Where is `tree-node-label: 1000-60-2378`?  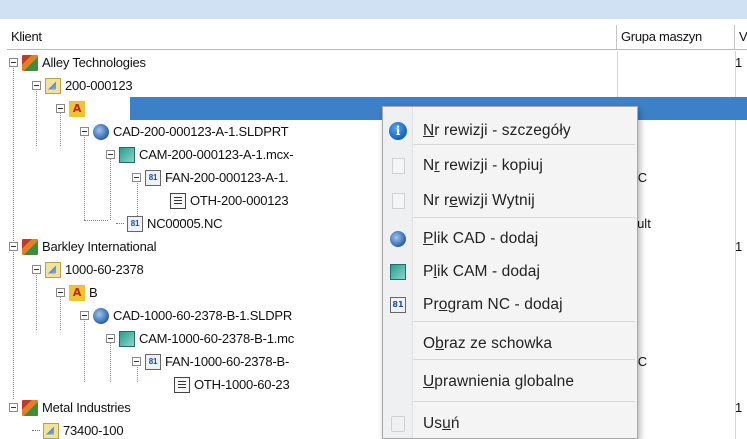 tree-node-label: 1000-60-2378 is located at coordinates (104, 269).